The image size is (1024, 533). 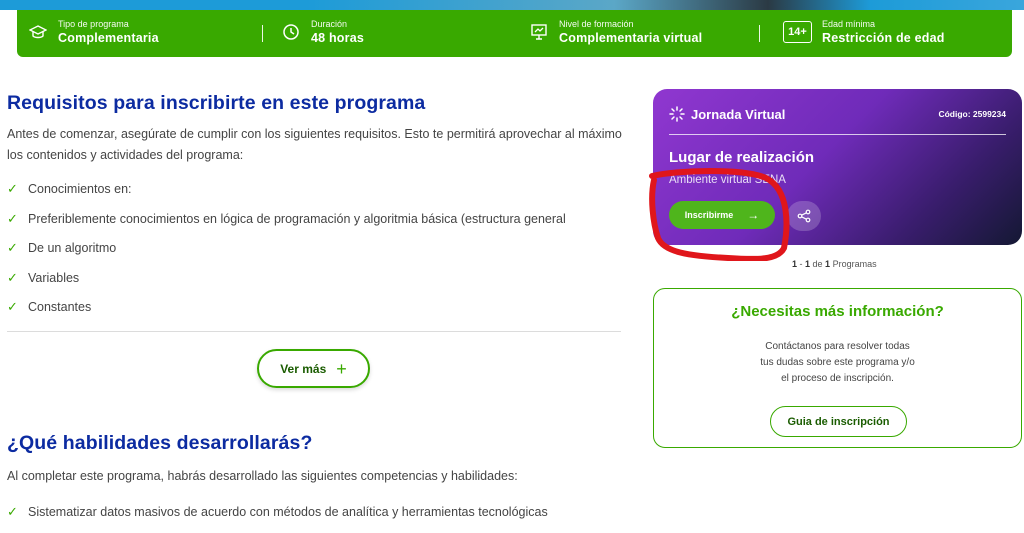 What do you see at coordinates (160, 443) in the screenshot?
I see `habilidades-heading: ¿Qué habilidades desarrollarás?` at bounding box center [160, 443].